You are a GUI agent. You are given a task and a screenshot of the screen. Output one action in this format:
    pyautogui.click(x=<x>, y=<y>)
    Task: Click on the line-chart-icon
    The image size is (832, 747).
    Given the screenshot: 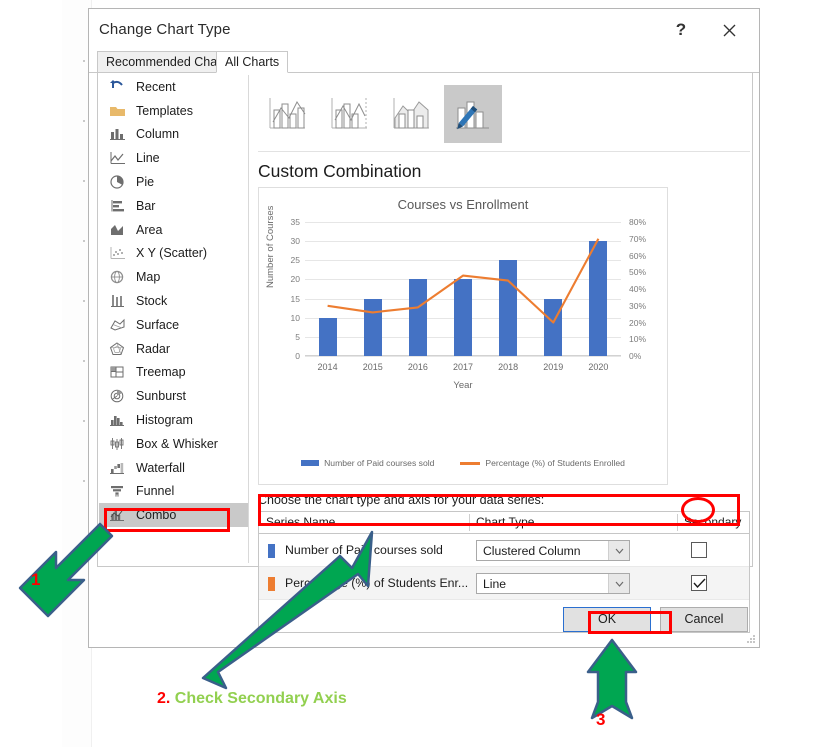 What is the action you would take?
    pyautogui.click(x=117, y=158)
    